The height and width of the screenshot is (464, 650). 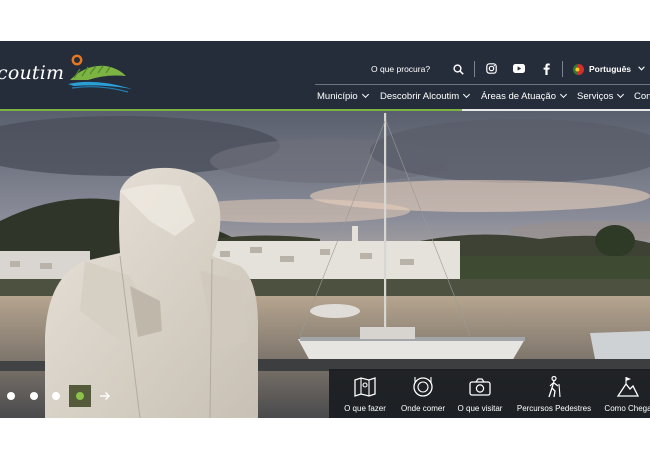 What do you see at coordinates (595, 96) in the screenshot?
I see `nav-item-label: Serviços` at bounding box center [595, 96].